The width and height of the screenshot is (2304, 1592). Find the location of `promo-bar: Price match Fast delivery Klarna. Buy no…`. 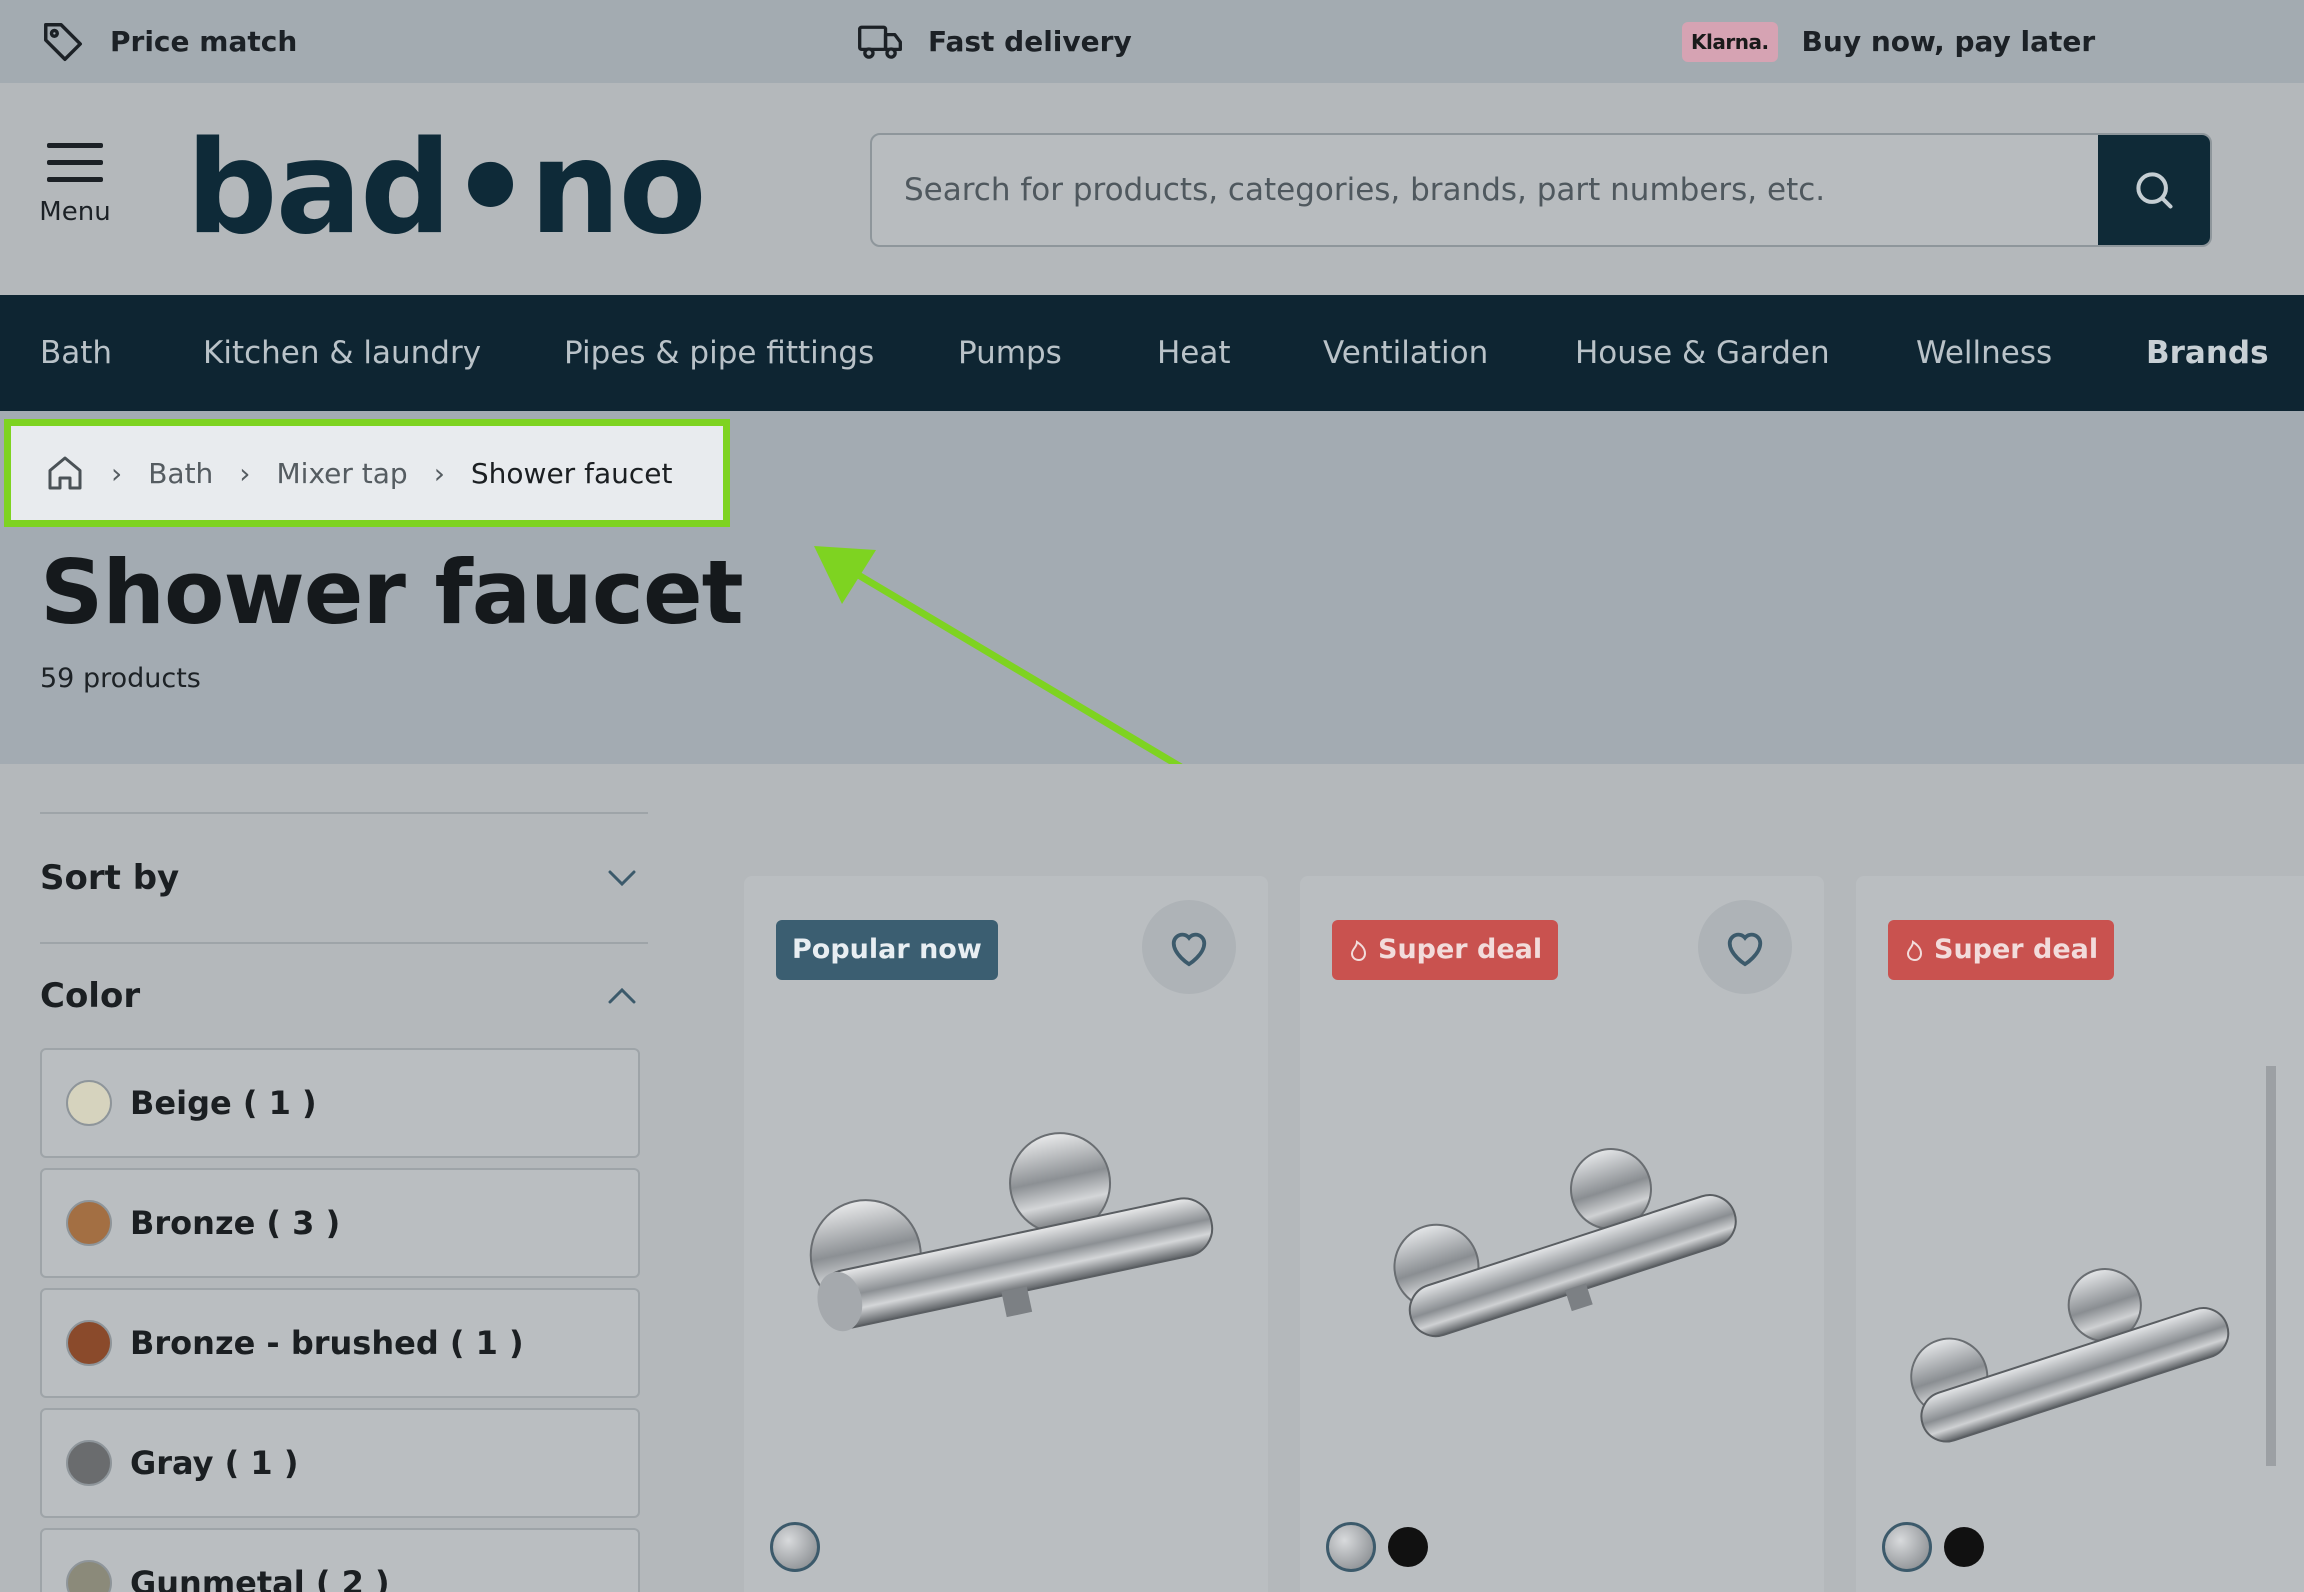

promo-bar: Price match Fast delivery Klarna. Buy no… is located at coordinates (1152, 41).